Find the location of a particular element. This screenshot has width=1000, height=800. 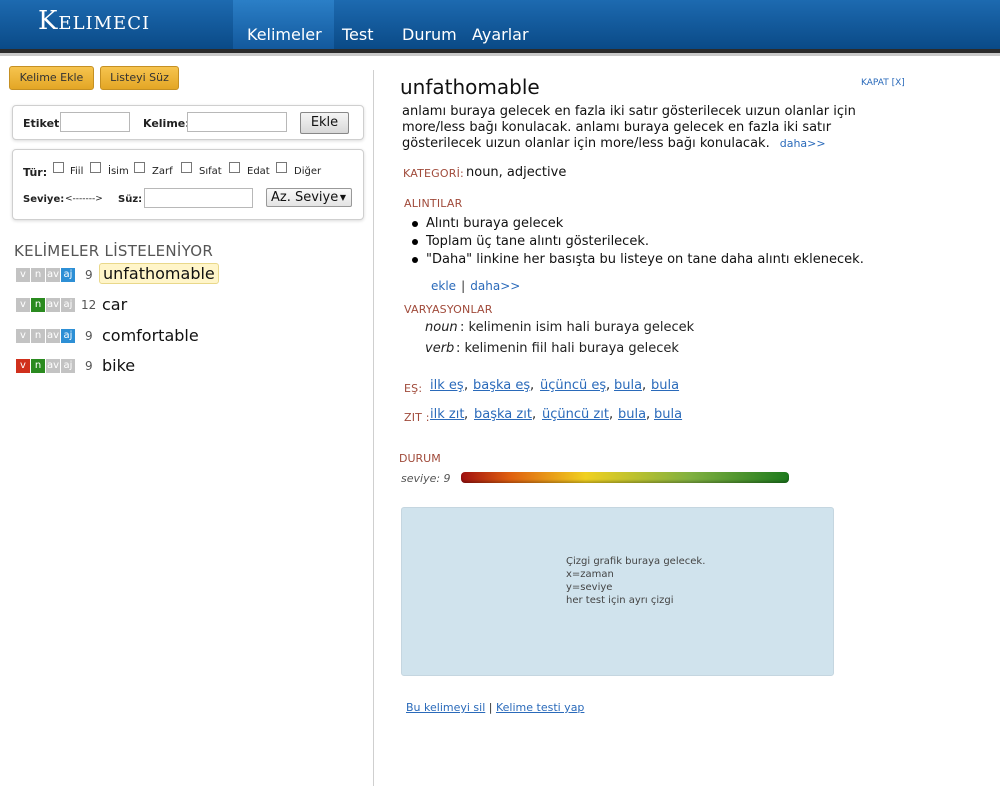

synonym-link: üçüncü eş is located at coordinates (573, 385).